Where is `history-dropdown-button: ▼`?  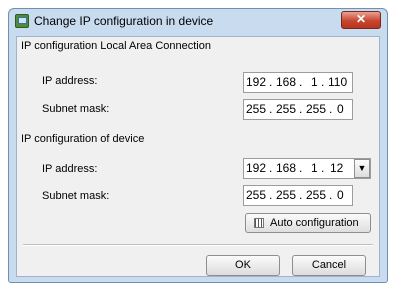
history-dropdown-button: ▼ is located at coordinates (362, 168).